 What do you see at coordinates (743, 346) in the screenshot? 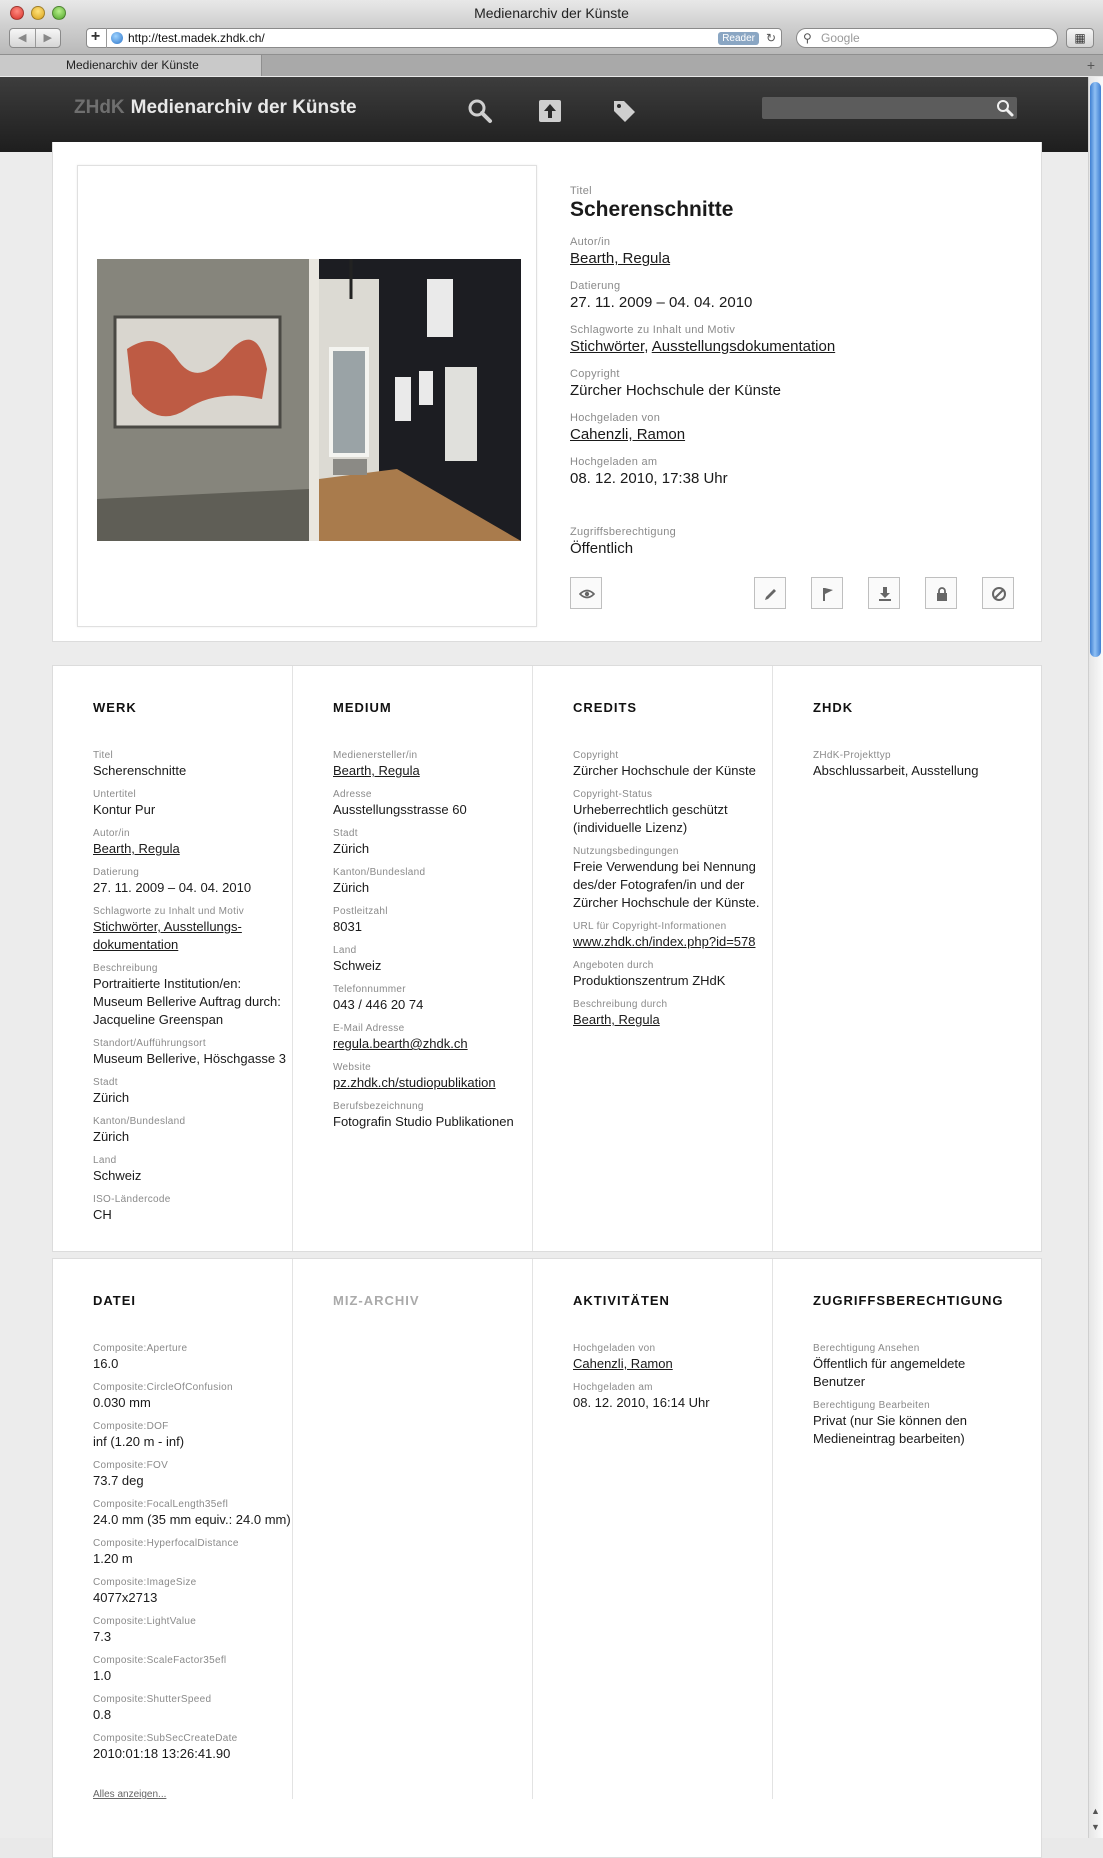
I see `keyword-link: Ausstellungsdokumentation` at bounding box center [743, 346].